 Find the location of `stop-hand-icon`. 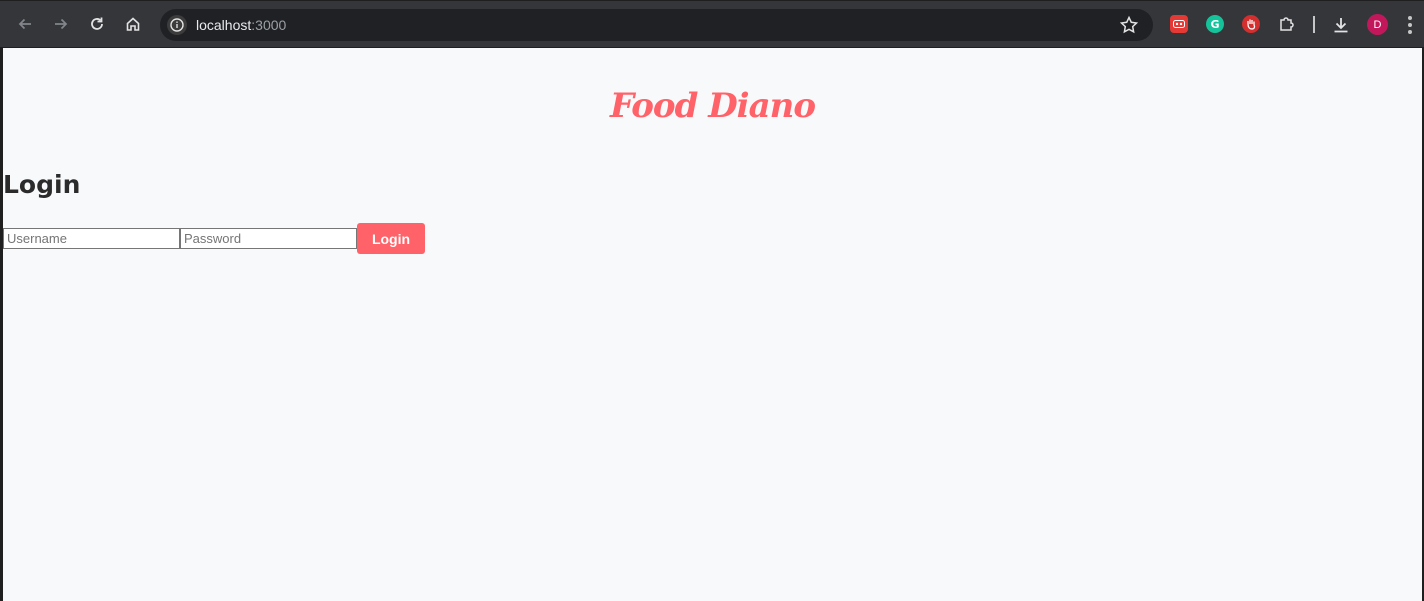

stop-hand-icon is located at coordinates (1251, 24).